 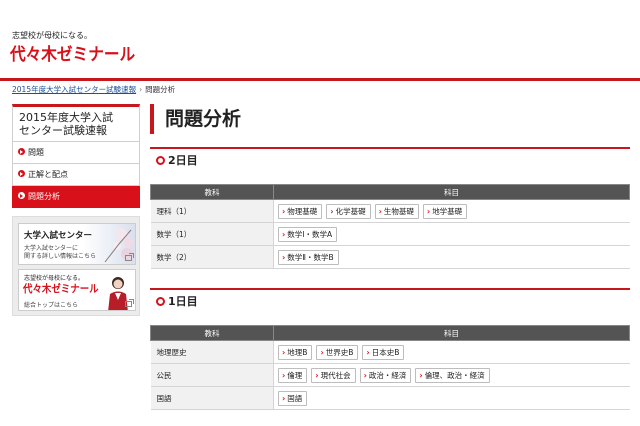 I want to click on sidebar-item-label: 問題分析, so click(x=44, y=196).